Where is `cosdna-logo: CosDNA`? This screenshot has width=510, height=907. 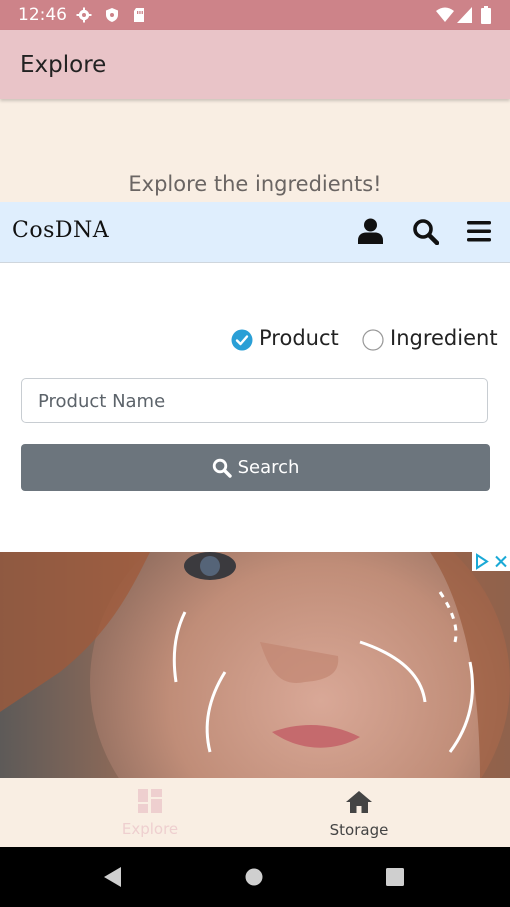 cosdna-logo: CosDNA is located at coordinates (60, 230).